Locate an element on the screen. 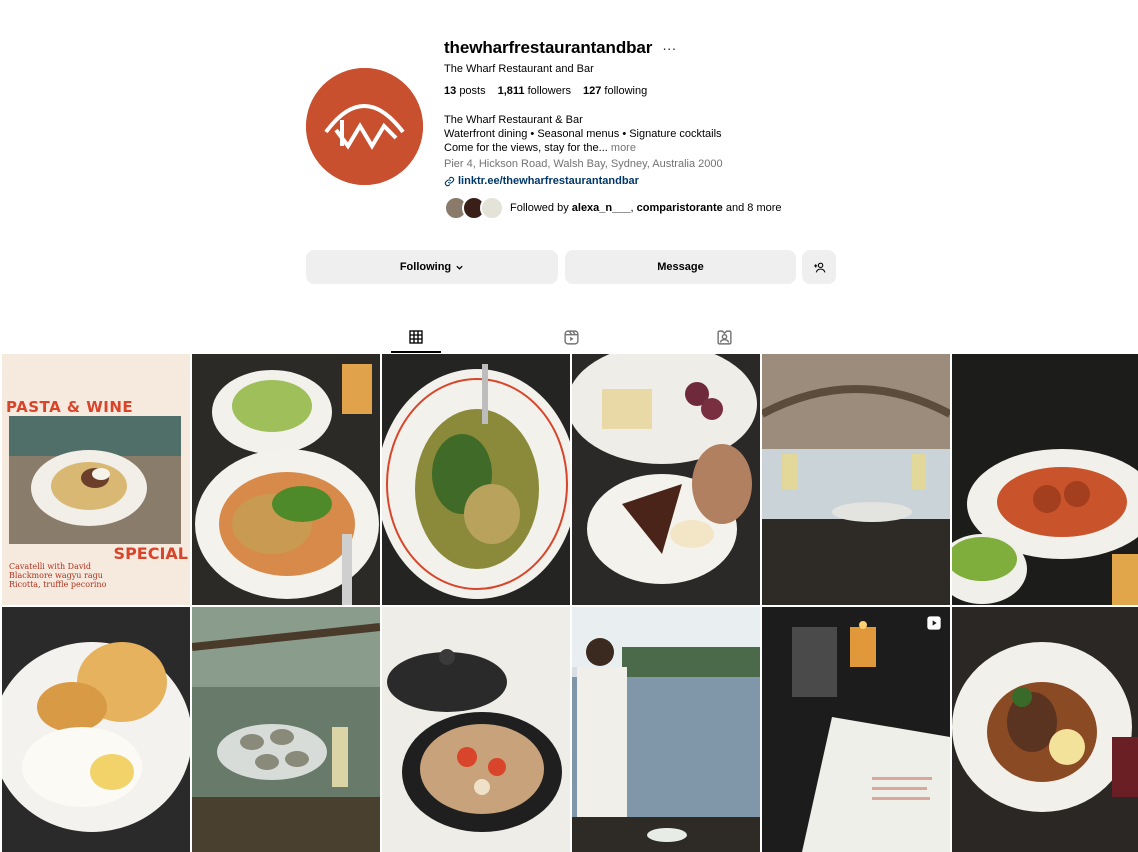 The image size is (1138, 852). wharf-logo-icon is located at coordinates (364, 126).